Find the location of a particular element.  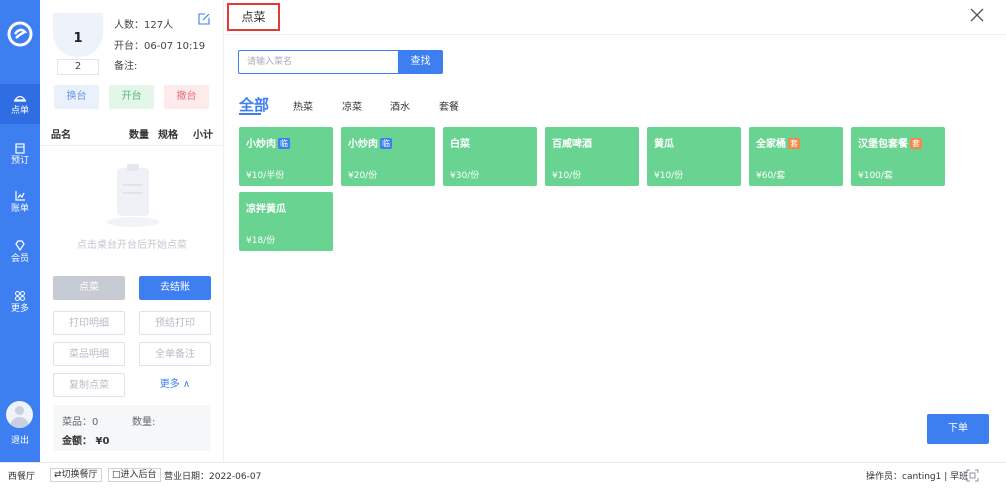

logout-label: 退出 is located at coordinates (19, 441).